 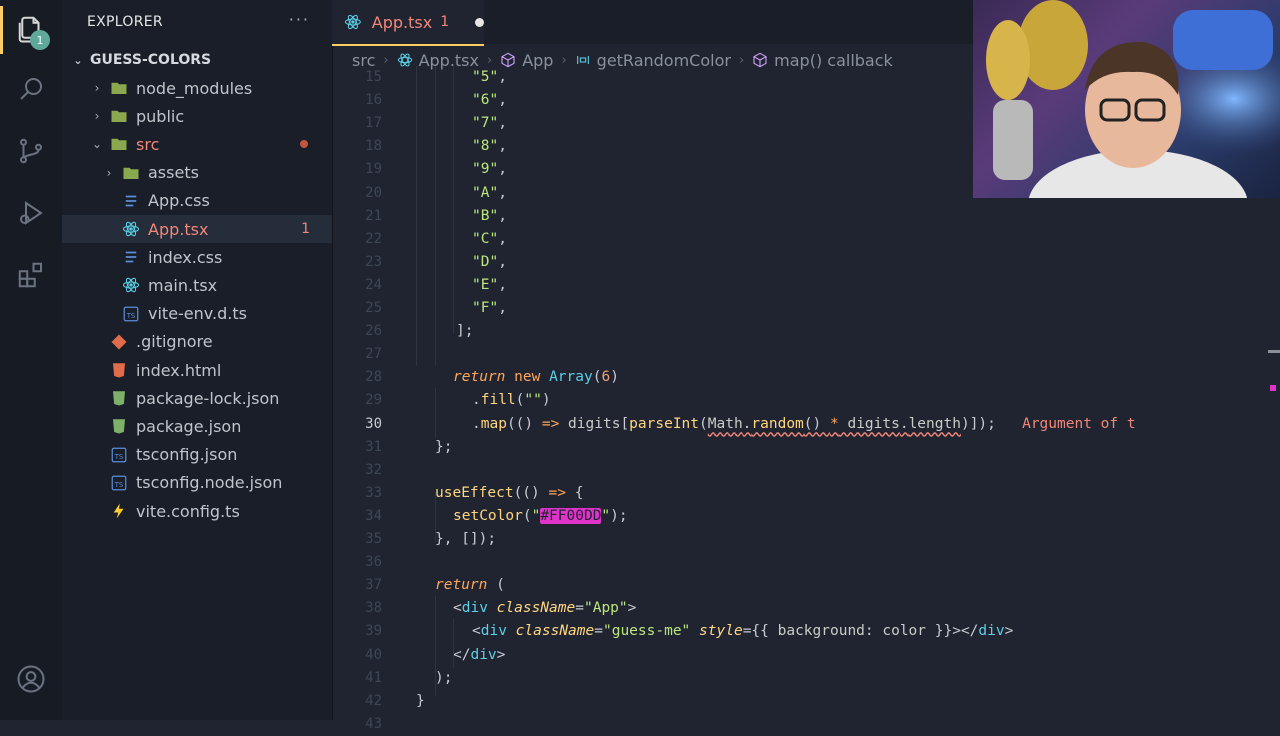 I want to click on line-number: 30, so click(x=373, y=423).